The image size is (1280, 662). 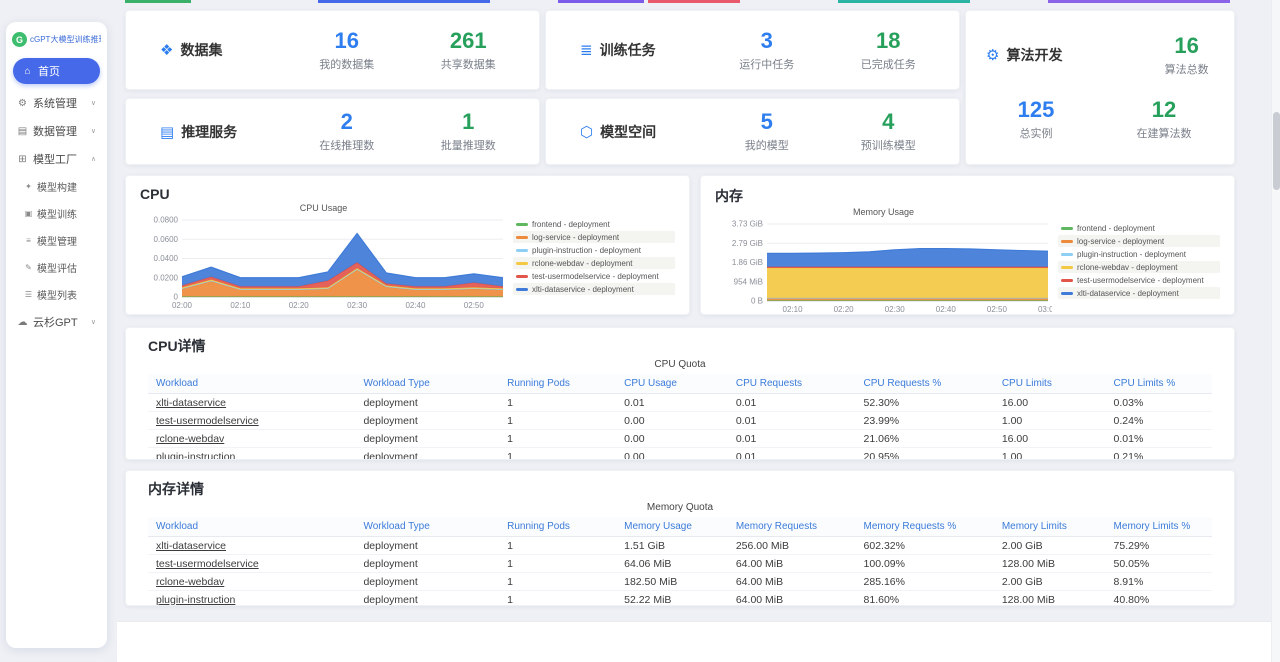 I want to click on svg-text: 0.0200, so click(x=166, y=277).